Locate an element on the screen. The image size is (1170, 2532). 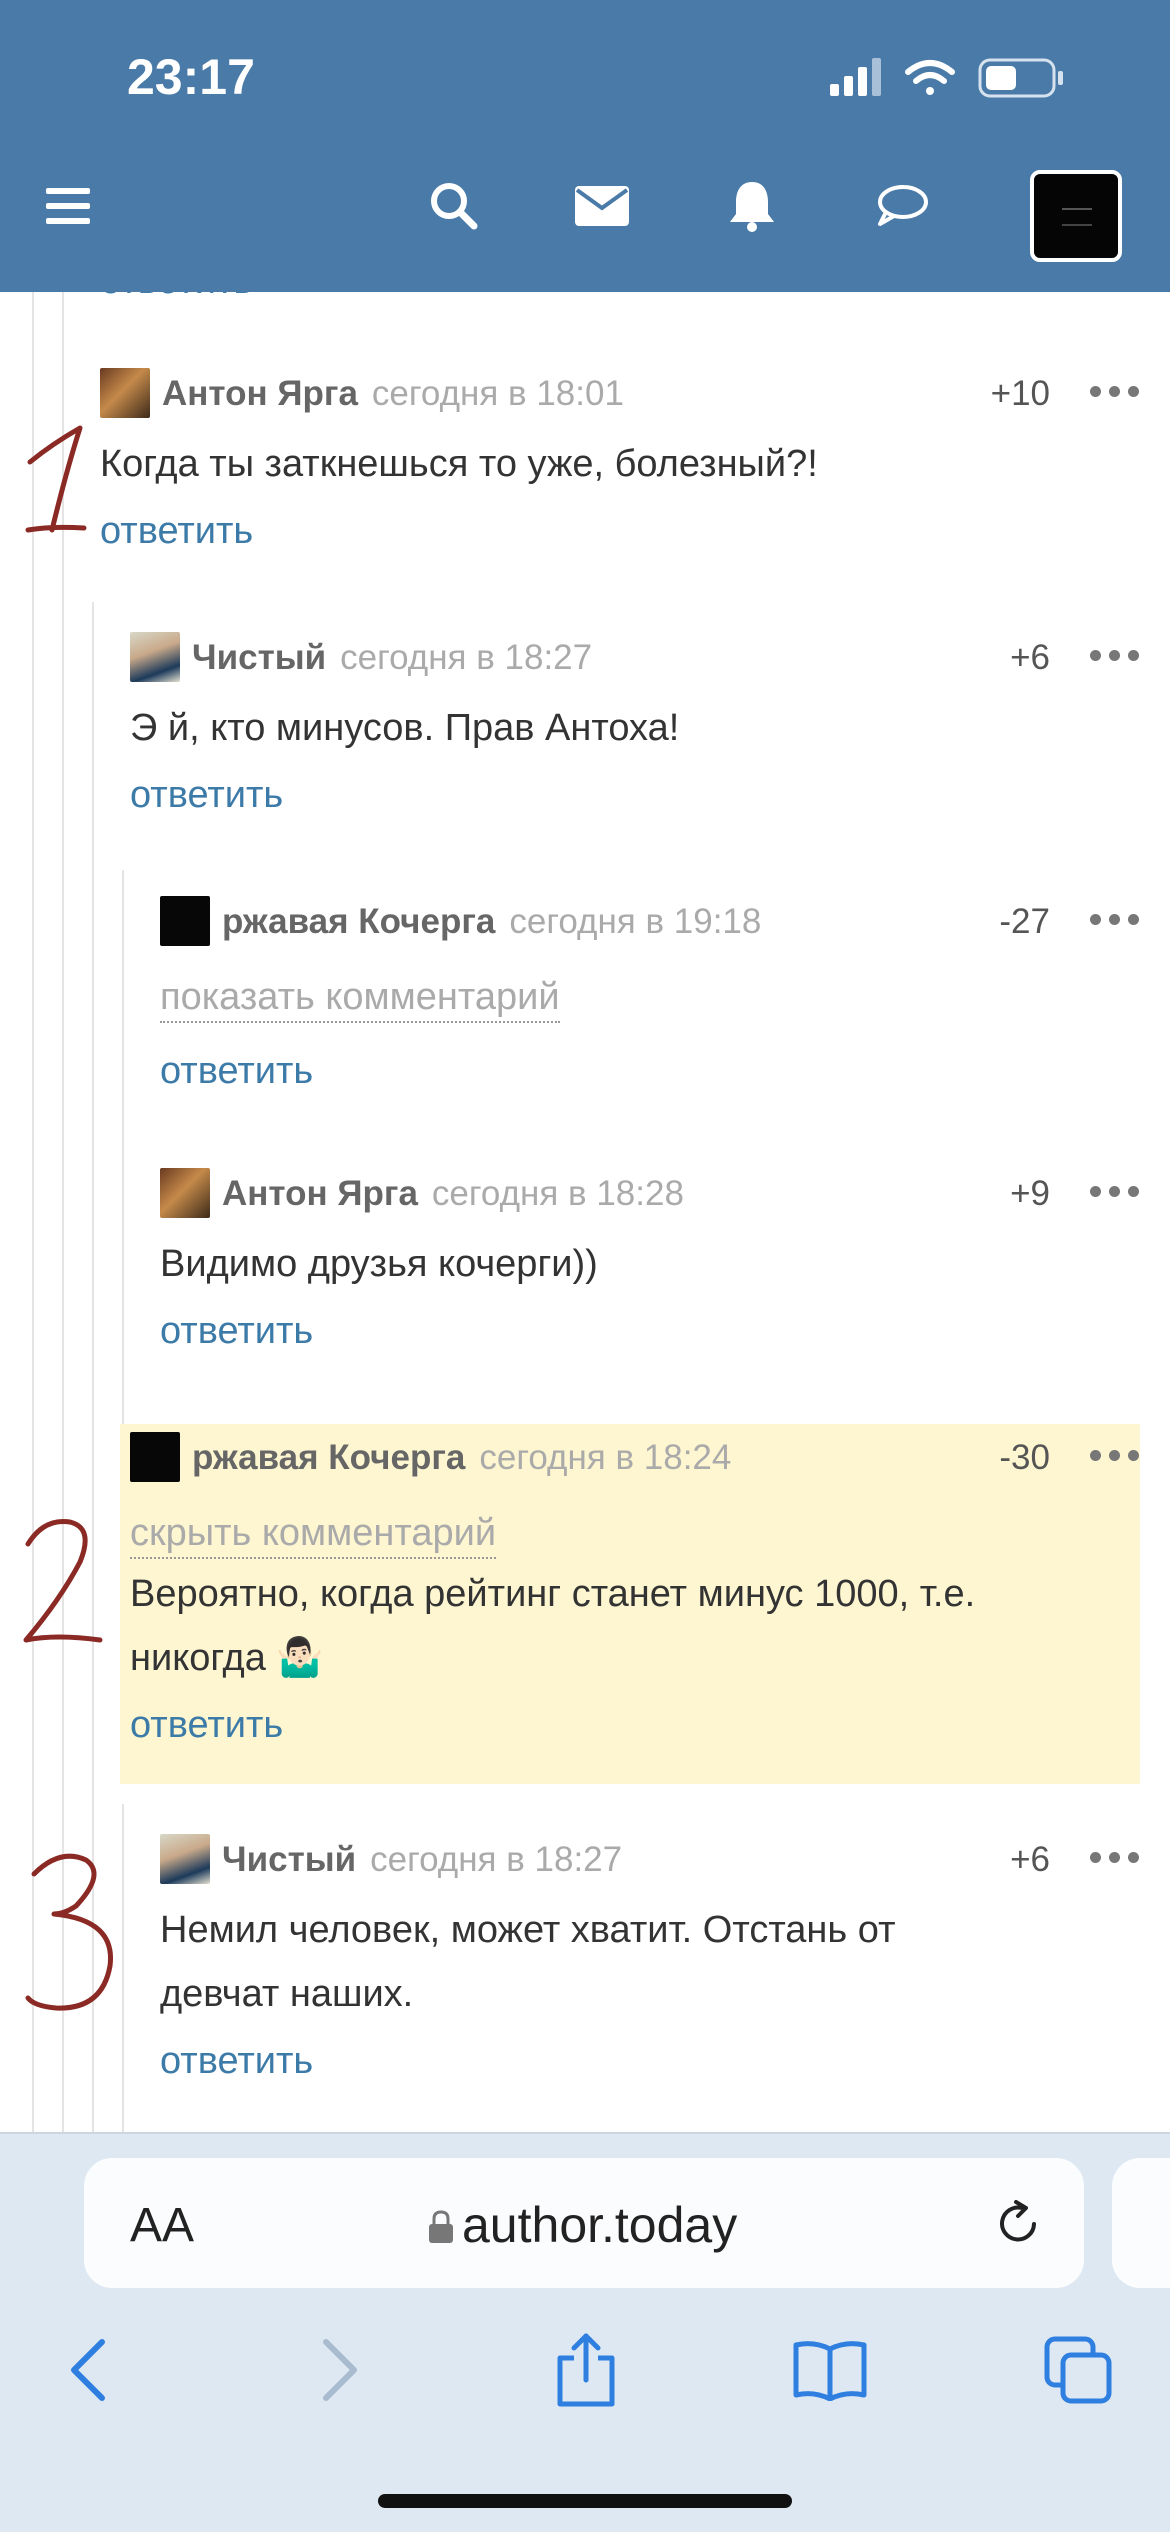
status-time: 23:17 is located at coordinates (191, 77).